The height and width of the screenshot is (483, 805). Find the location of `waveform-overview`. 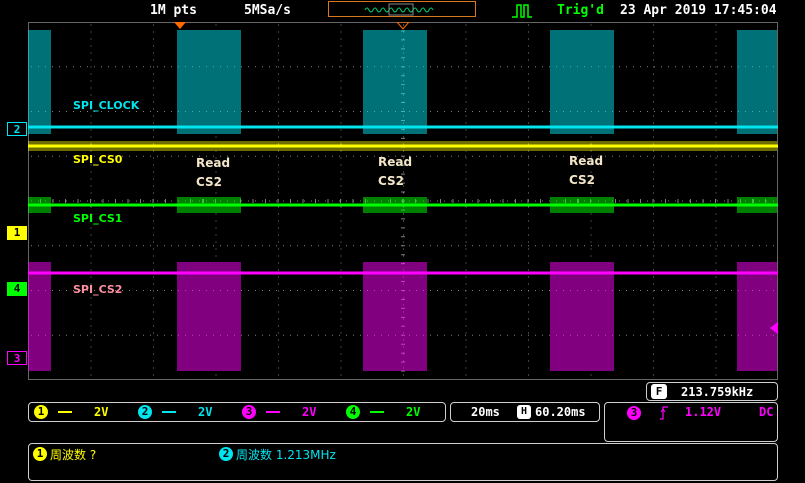

waveform-overview is located at coordinates (402, 9).